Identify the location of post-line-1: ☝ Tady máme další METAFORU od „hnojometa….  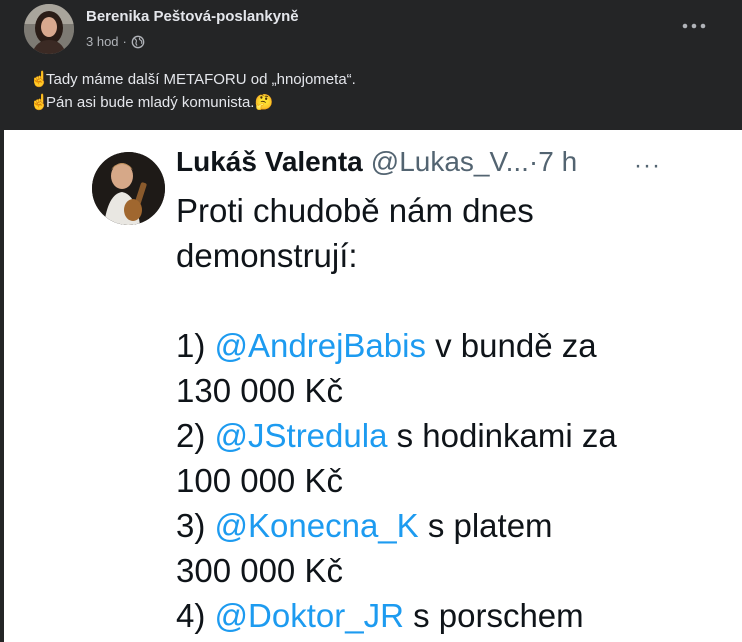
(193, 79).